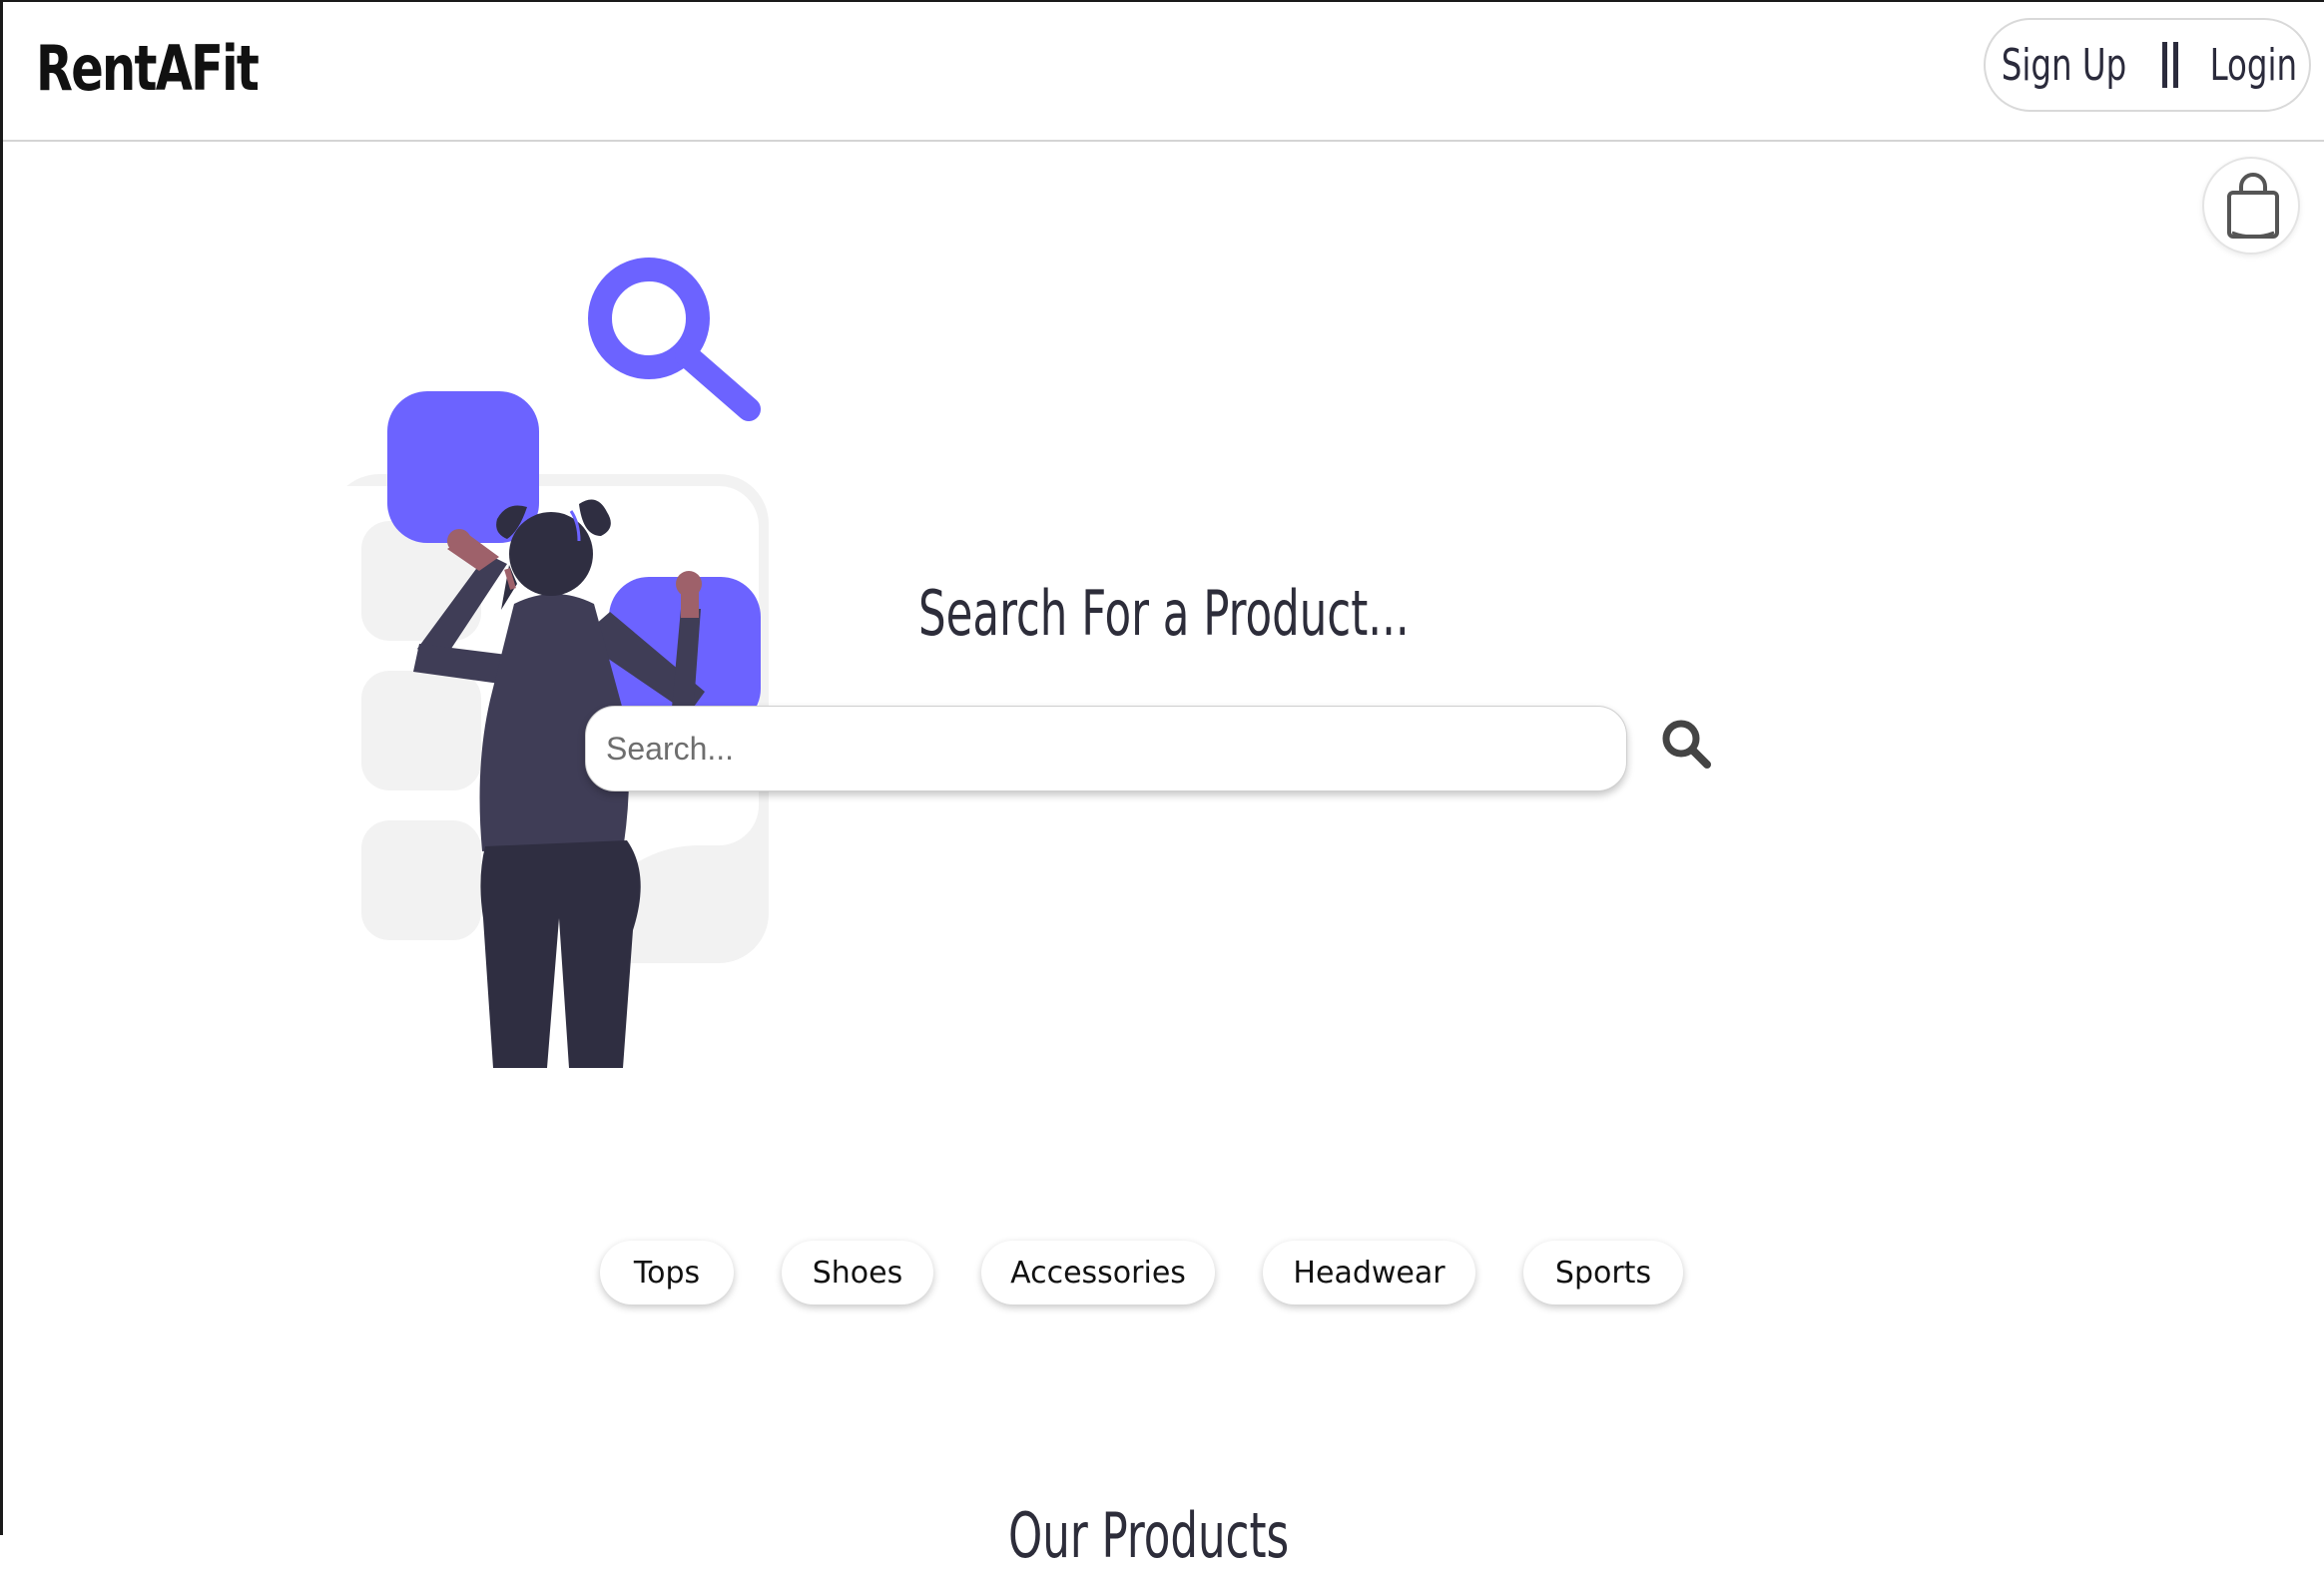 Image resolution: width=2324 pixels, height=1572 pixels. I want to click on hero-illustration, so click(559, 662).